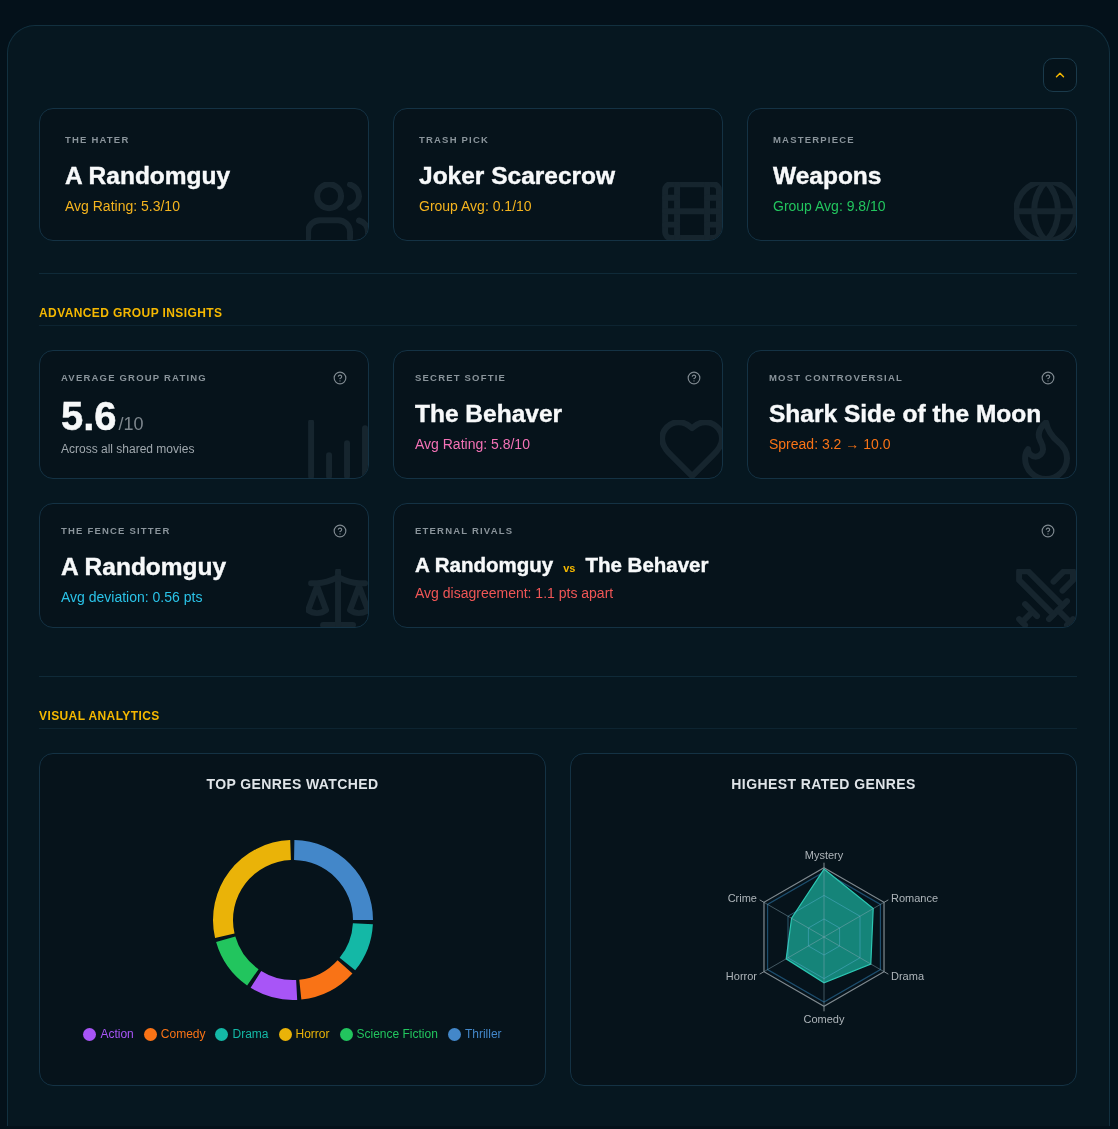  Describe the element at coordinates (914, 898) in the screenshot. I see `axis-label: Romance` at that location.